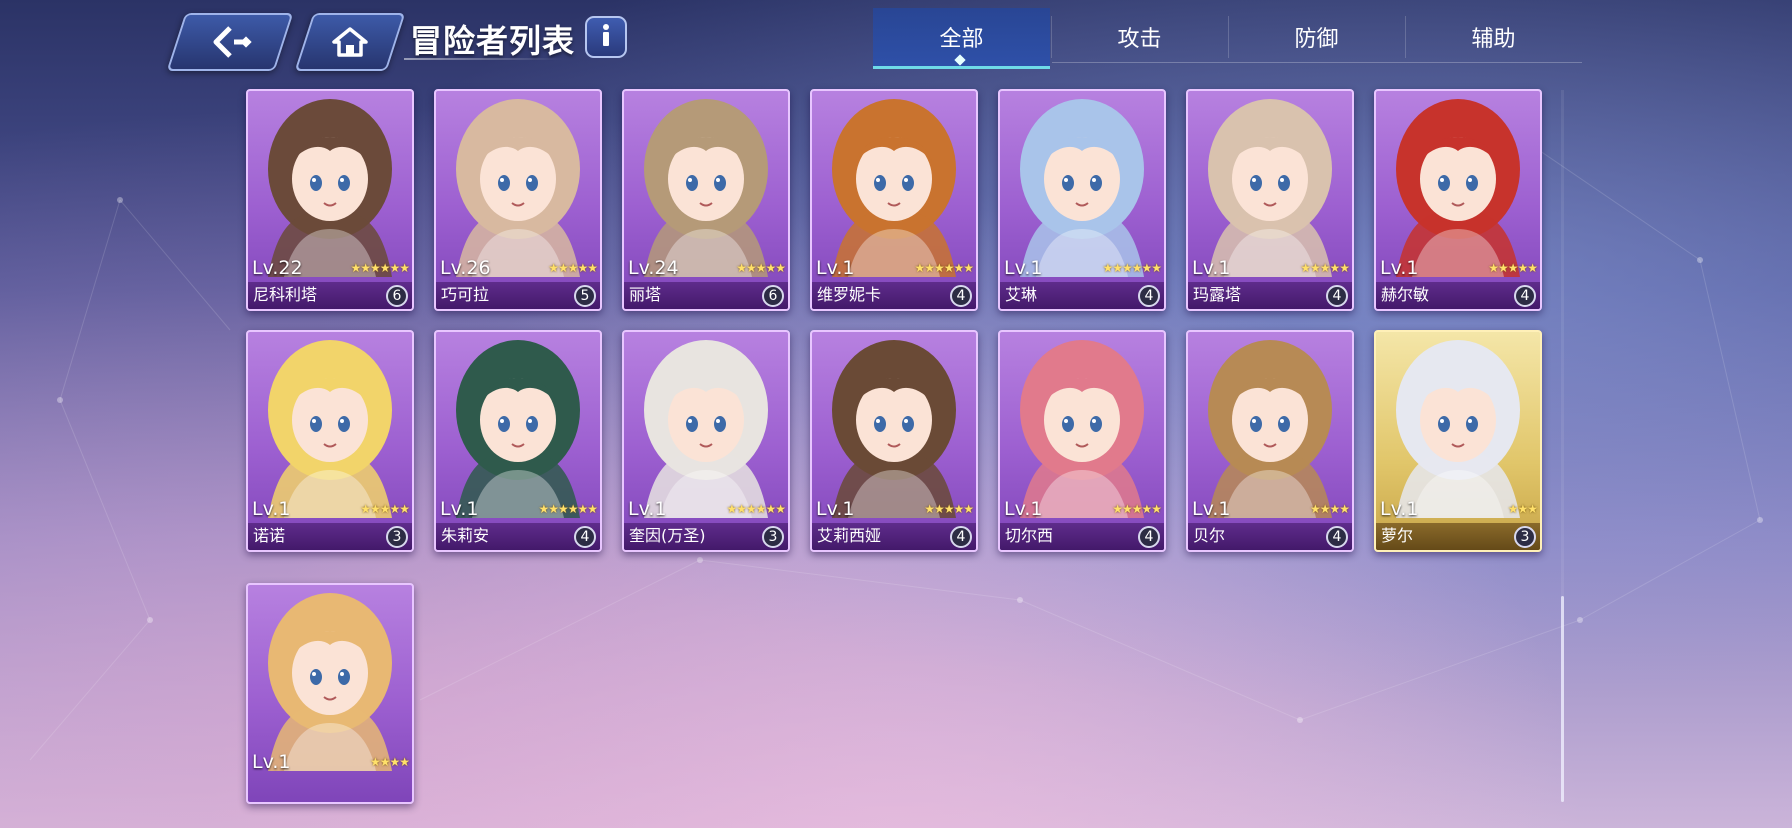  What do you see at coordinates (645, 294) in the screenshot?
I see `adventurer-name: 丽塔` at bounding box center [645, 294].